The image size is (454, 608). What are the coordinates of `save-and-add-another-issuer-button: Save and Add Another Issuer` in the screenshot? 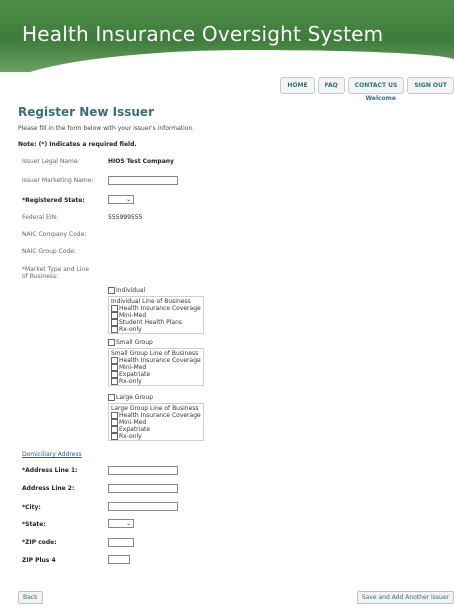 It's located at (405, 597).